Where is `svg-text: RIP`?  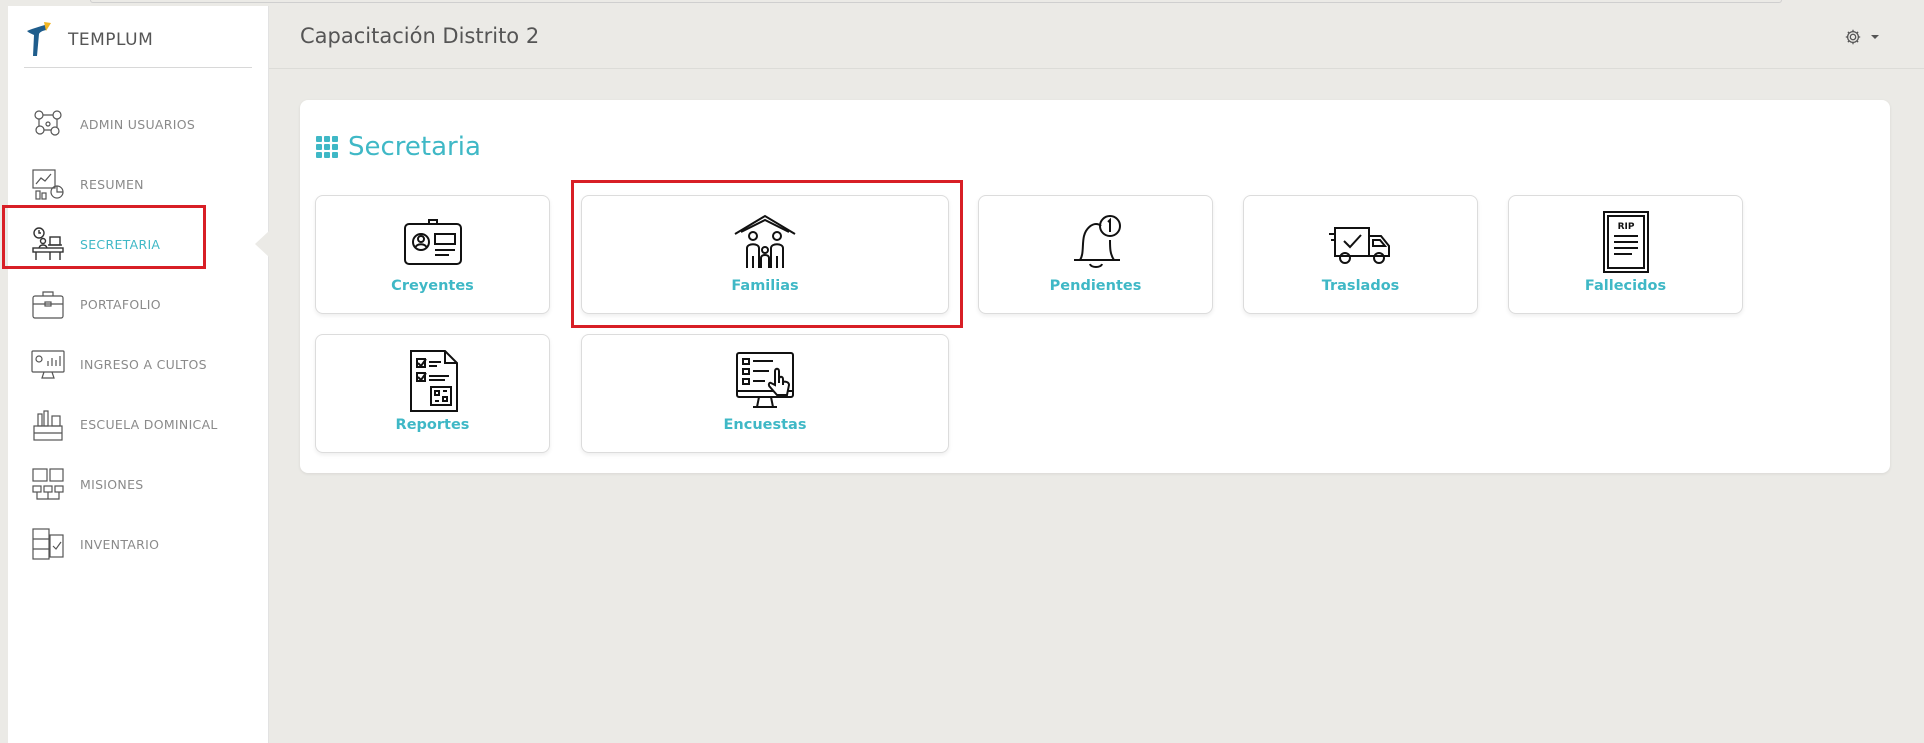 svg-text: RIP is located at coordinates (1625, 227).